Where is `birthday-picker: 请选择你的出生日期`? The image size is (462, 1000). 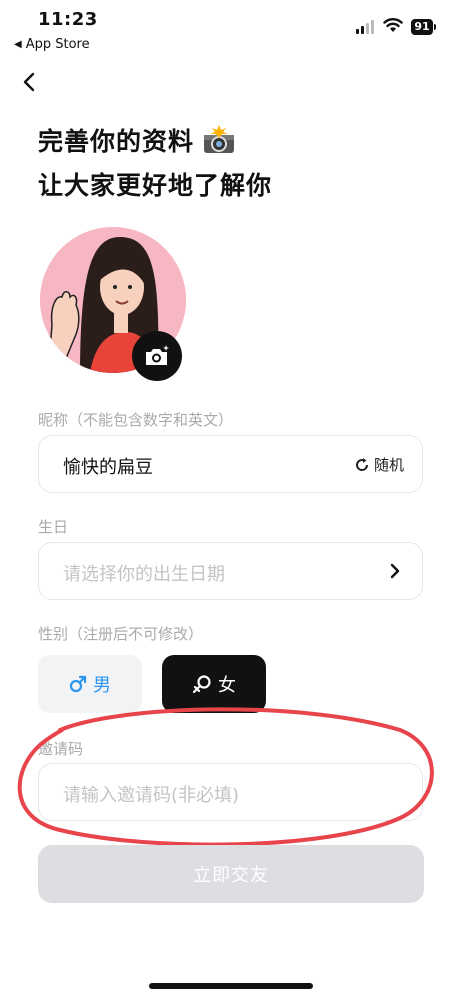
birthday-picker: 请选择你的出生日期 is located at coordinates (230, 571).